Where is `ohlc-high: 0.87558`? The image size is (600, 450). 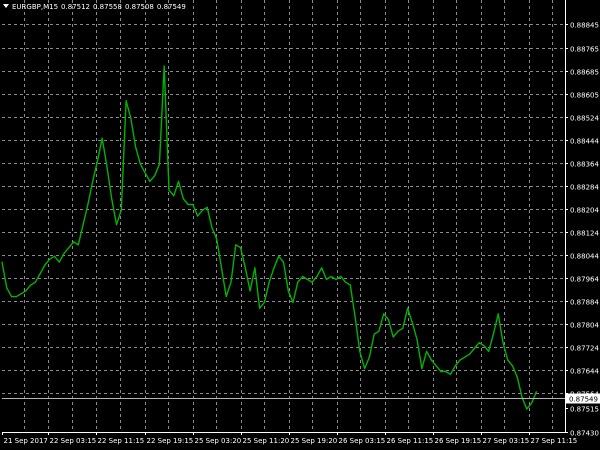 ohlc-high: 0.87558 is located at coordinates (107, 7).